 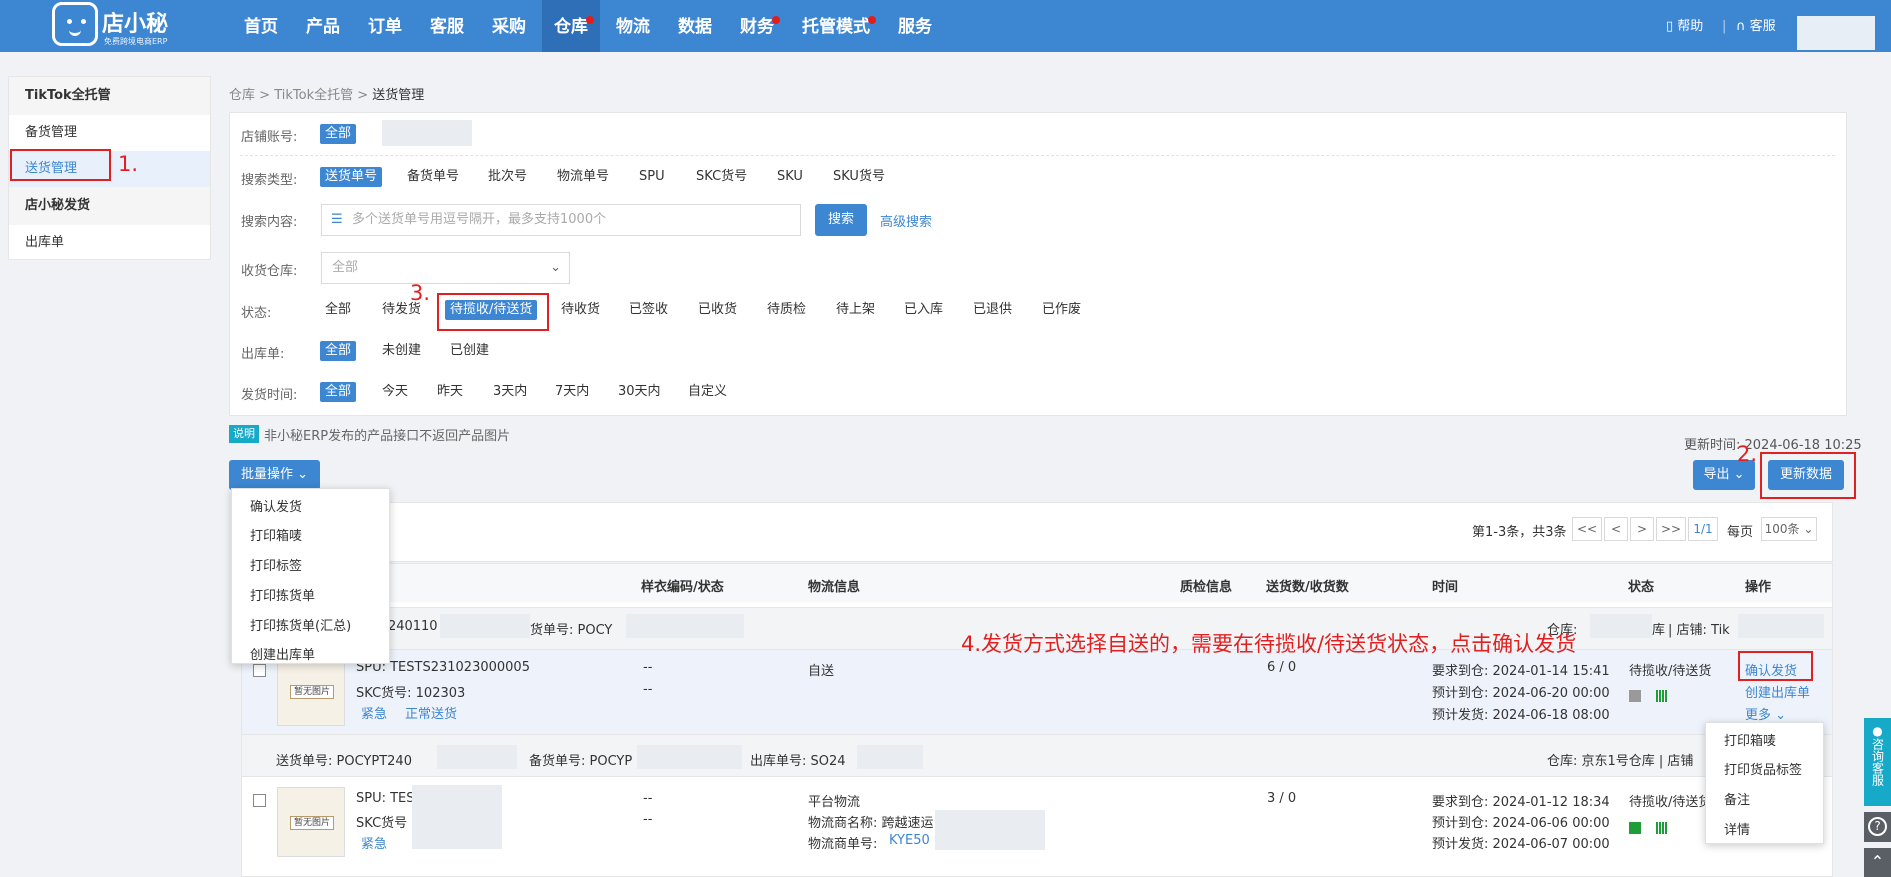 I want to click on pager-summary: 第1-3条，共3条, so click(x=1519, y=532).